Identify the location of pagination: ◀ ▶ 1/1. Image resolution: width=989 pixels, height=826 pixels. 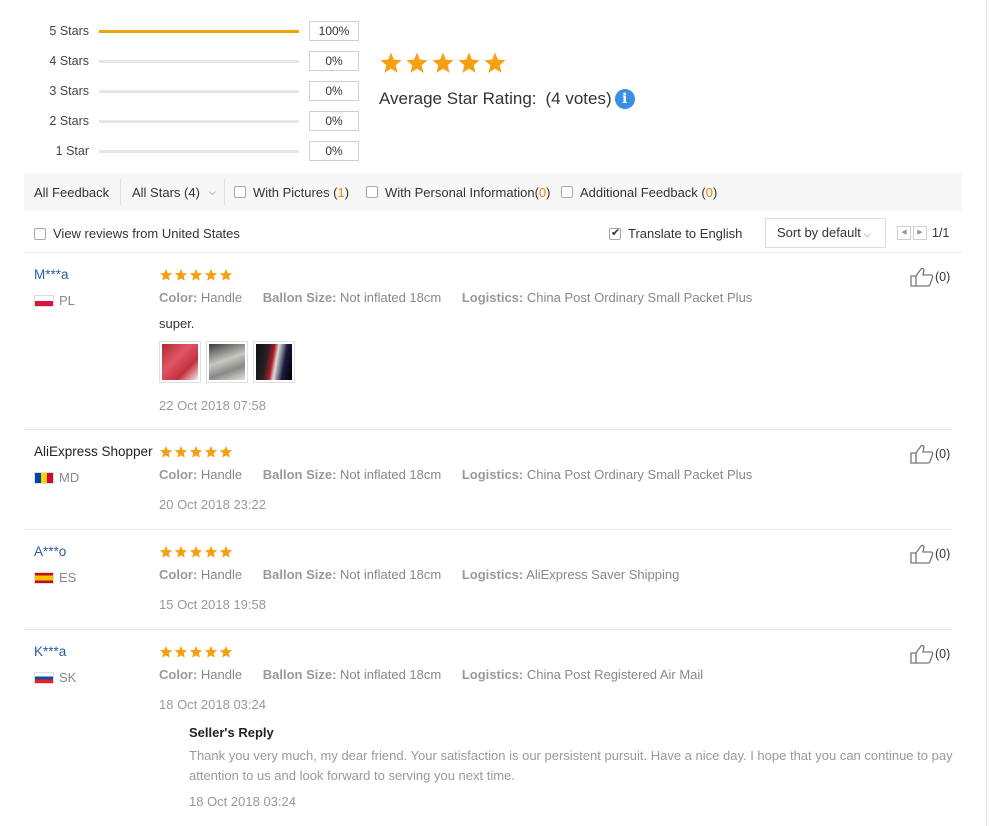
(923, 233).